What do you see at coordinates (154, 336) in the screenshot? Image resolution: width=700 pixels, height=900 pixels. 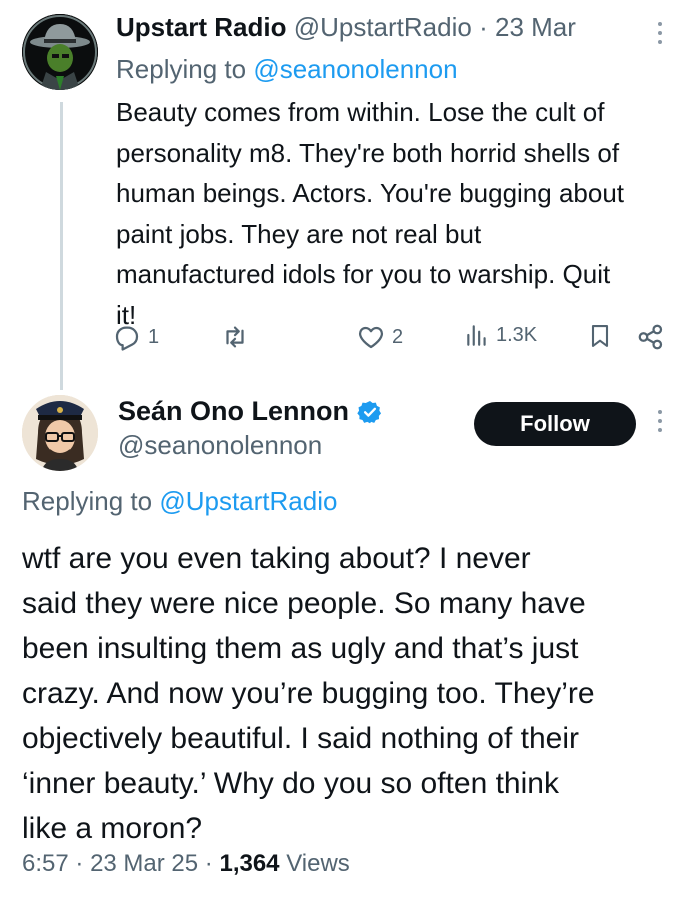 I see `reply-count: 1` at bounding box center [154, 336].